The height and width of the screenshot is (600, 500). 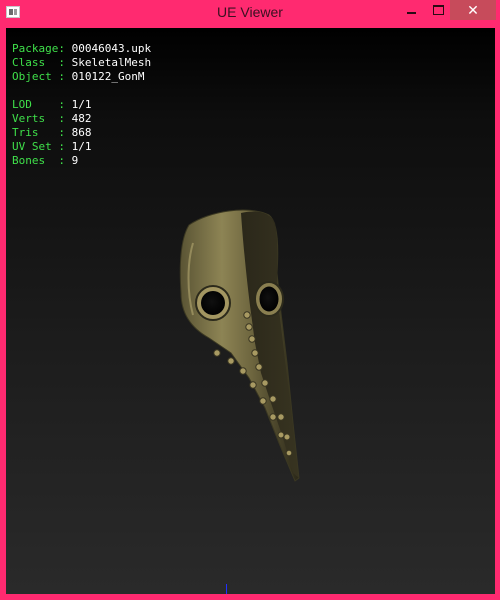 I want to click on info-row-bones: Bones : 9, so click(x=81, y=161).